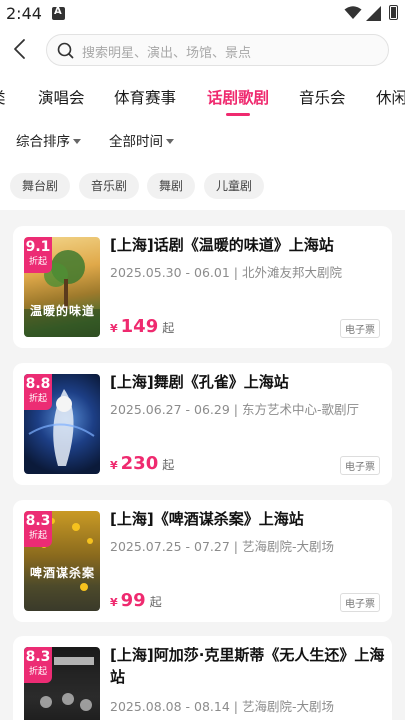 This screenshot has width=405, height=720. Describe the element at coordinates (43, 142) in the screenshot. I see `sort-label: 综合排序` at that location.